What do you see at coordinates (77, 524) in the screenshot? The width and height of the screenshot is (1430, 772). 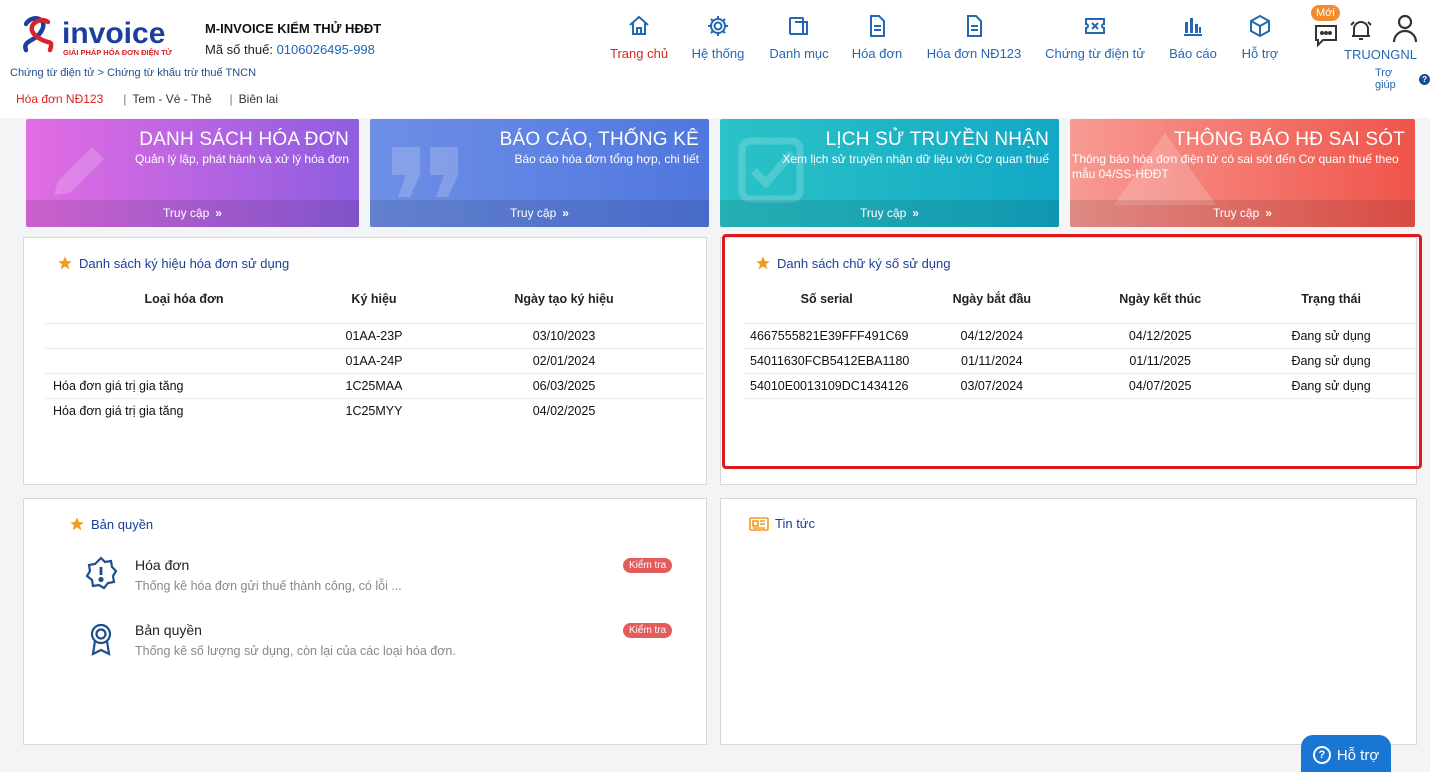 I see `star-icon` at bounding box center [77, 524].